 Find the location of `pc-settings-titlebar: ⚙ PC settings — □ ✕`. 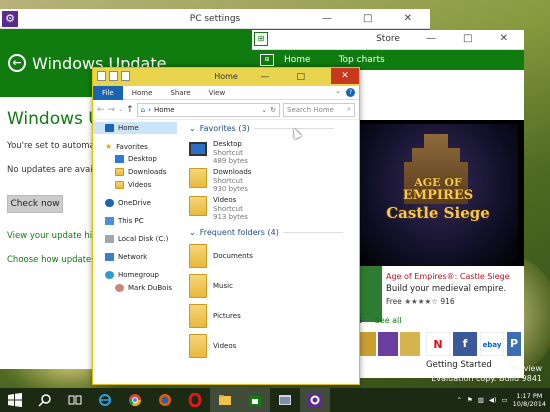

pc-settings-titlebar: ⚙ PC settings — □ ✕ is located at coordinates (215, 19).